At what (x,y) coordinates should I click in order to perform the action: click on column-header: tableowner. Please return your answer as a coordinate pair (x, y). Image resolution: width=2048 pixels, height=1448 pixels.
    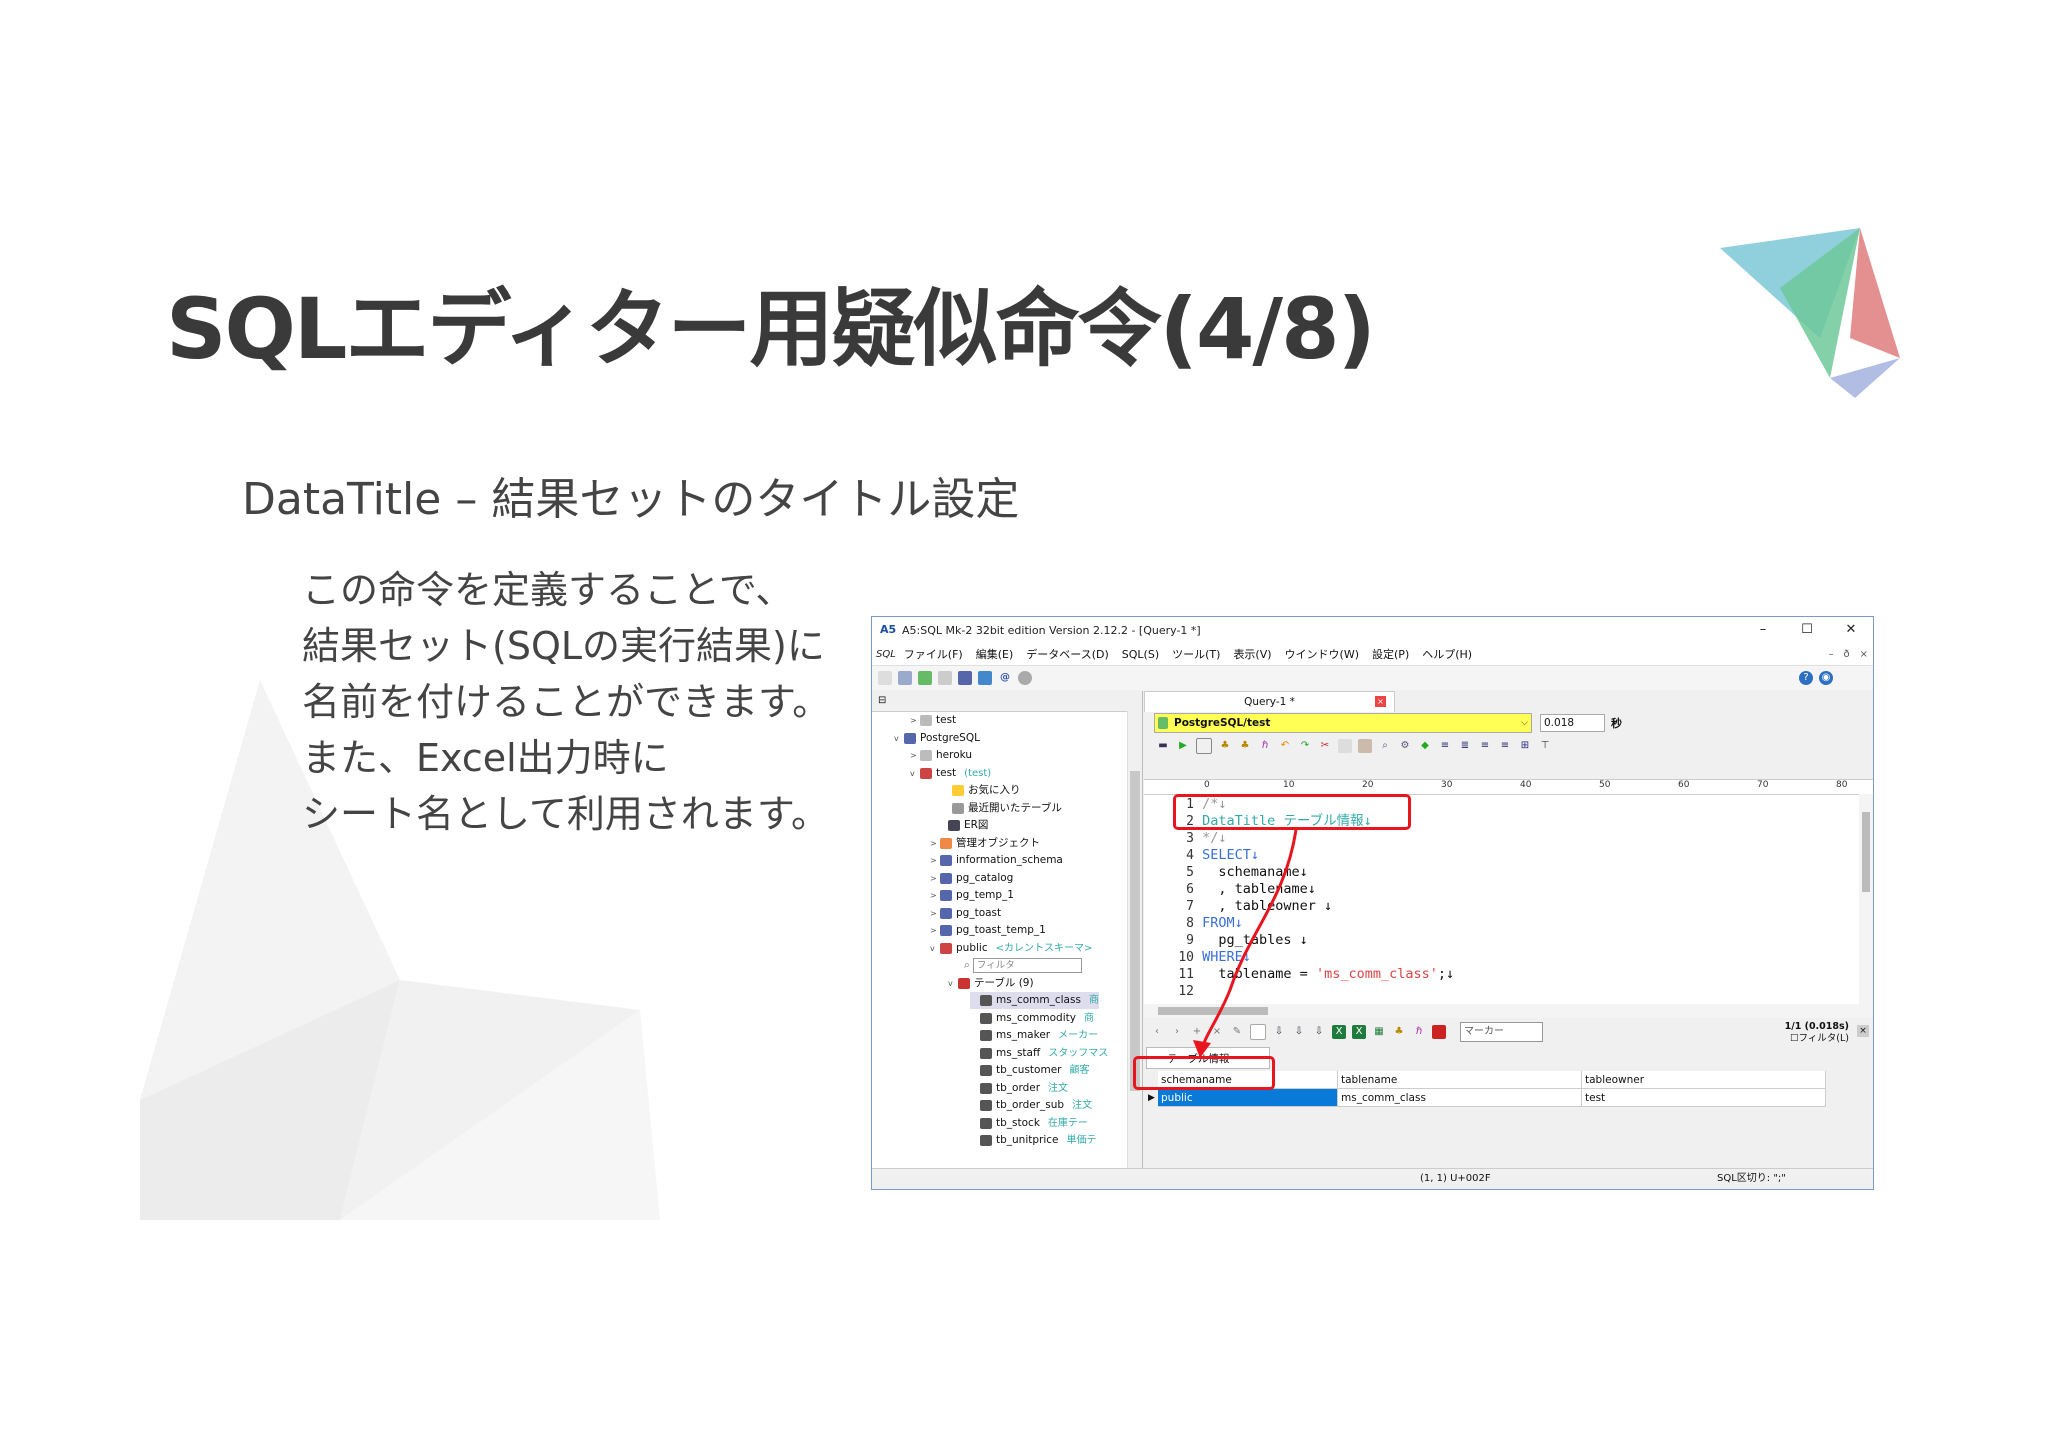
    Looking at the image, I should click on (1704, 1080).